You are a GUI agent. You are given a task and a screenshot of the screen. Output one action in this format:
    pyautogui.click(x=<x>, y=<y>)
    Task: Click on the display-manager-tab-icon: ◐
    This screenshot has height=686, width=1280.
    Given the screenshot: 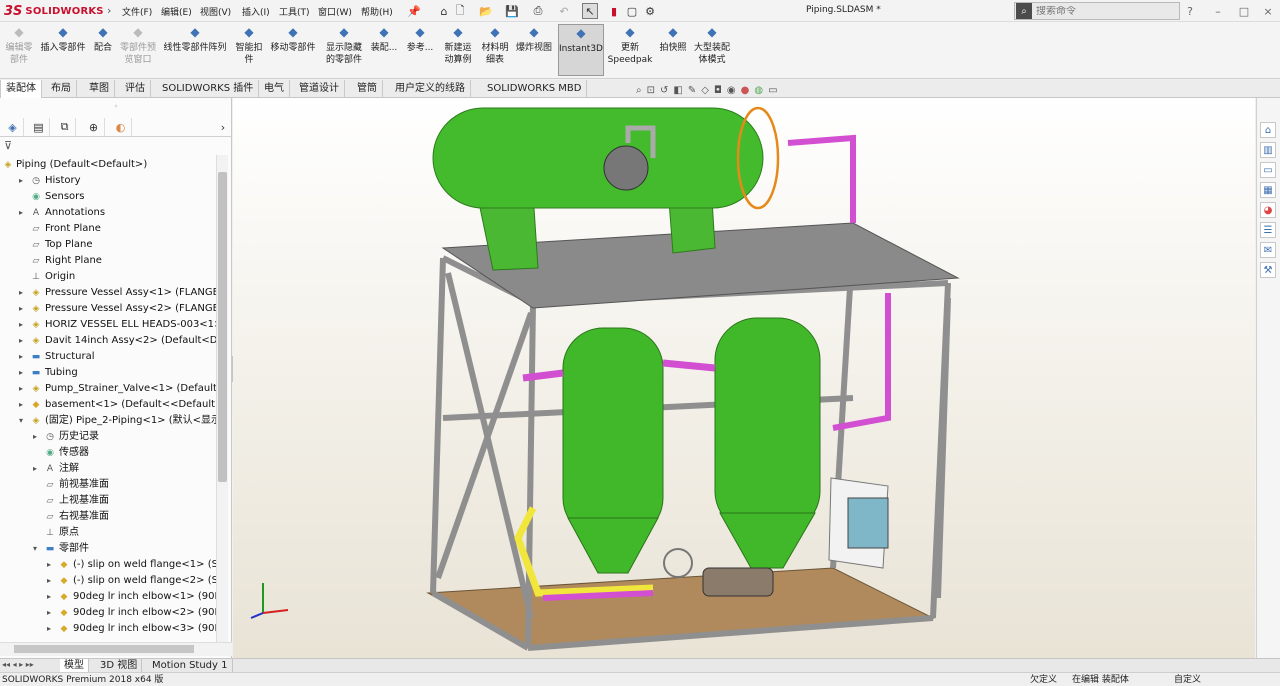 What is the action you would take?
    pyautogui.click(x=121, y=127)
    